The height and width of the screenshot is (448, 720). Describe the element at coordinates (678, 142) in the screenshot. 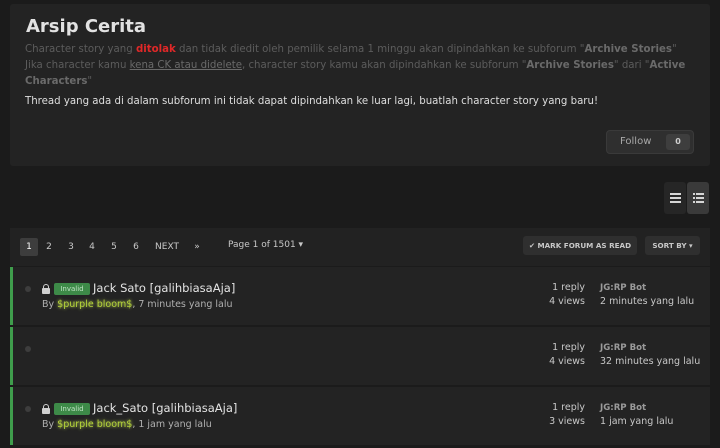

I see `follow-count: 0` at that location.